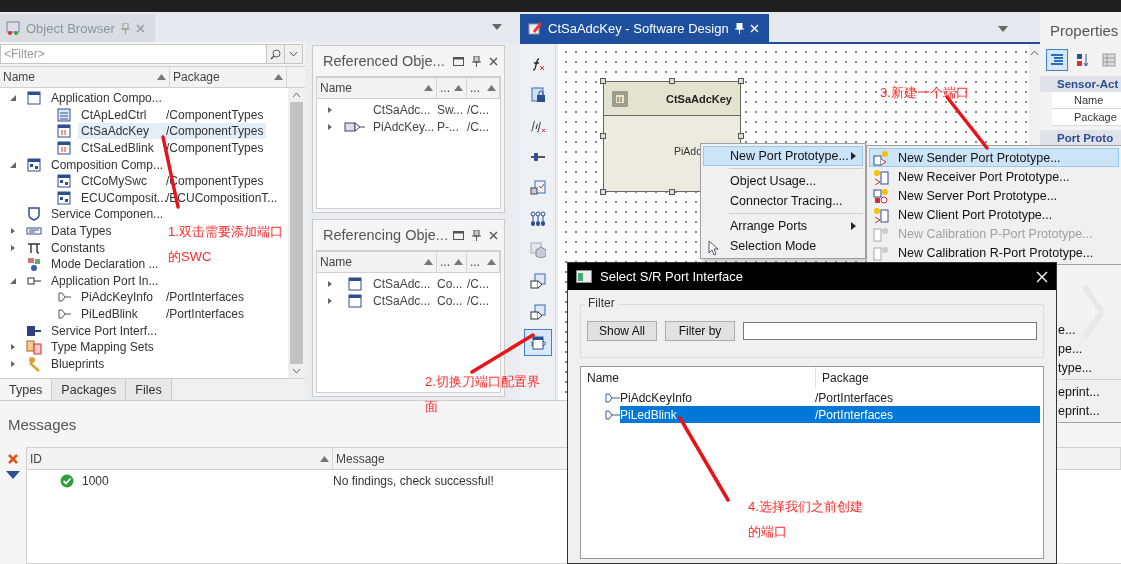 This screenshot has height=564, width=1121. What do you see at coordinates (535, 28) in the screenshot?
I see `edit-document-icon` at bounding box center [535, 28].